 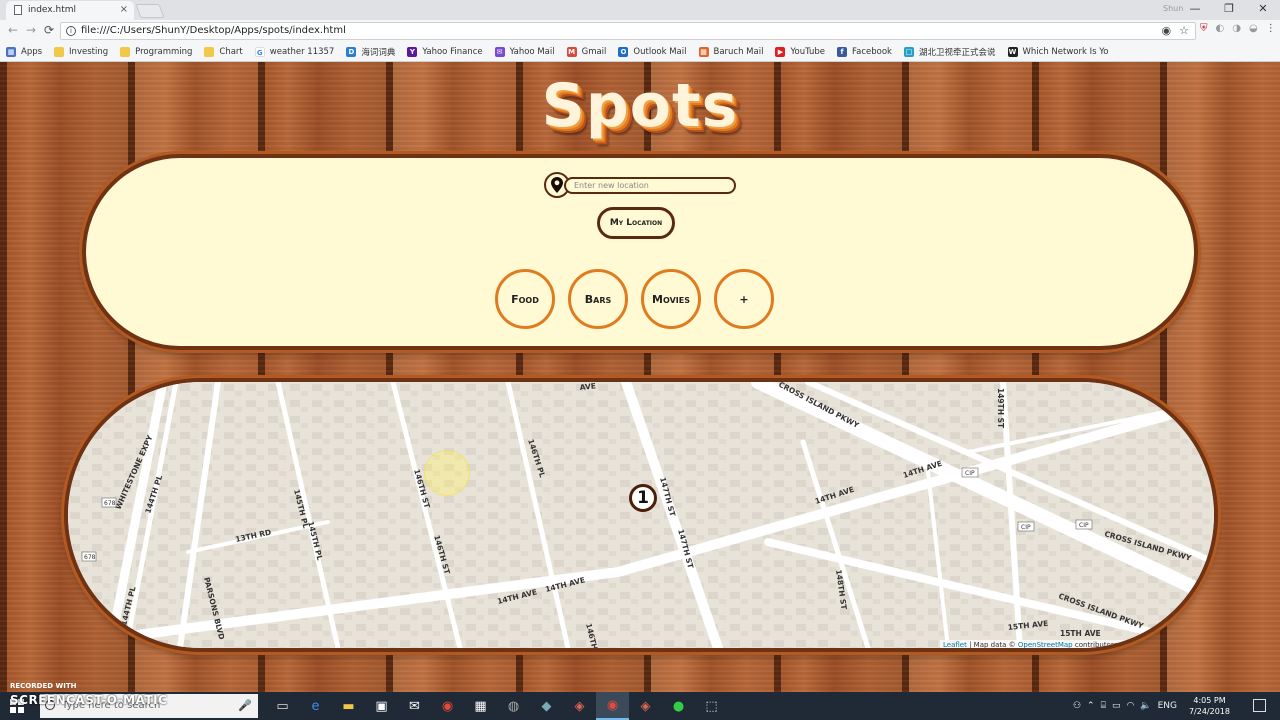 What do you see at coordinates (955, 644) in the screenshot?
I see `leaflet-link: Leaflet` at bounding box center [955, 644].